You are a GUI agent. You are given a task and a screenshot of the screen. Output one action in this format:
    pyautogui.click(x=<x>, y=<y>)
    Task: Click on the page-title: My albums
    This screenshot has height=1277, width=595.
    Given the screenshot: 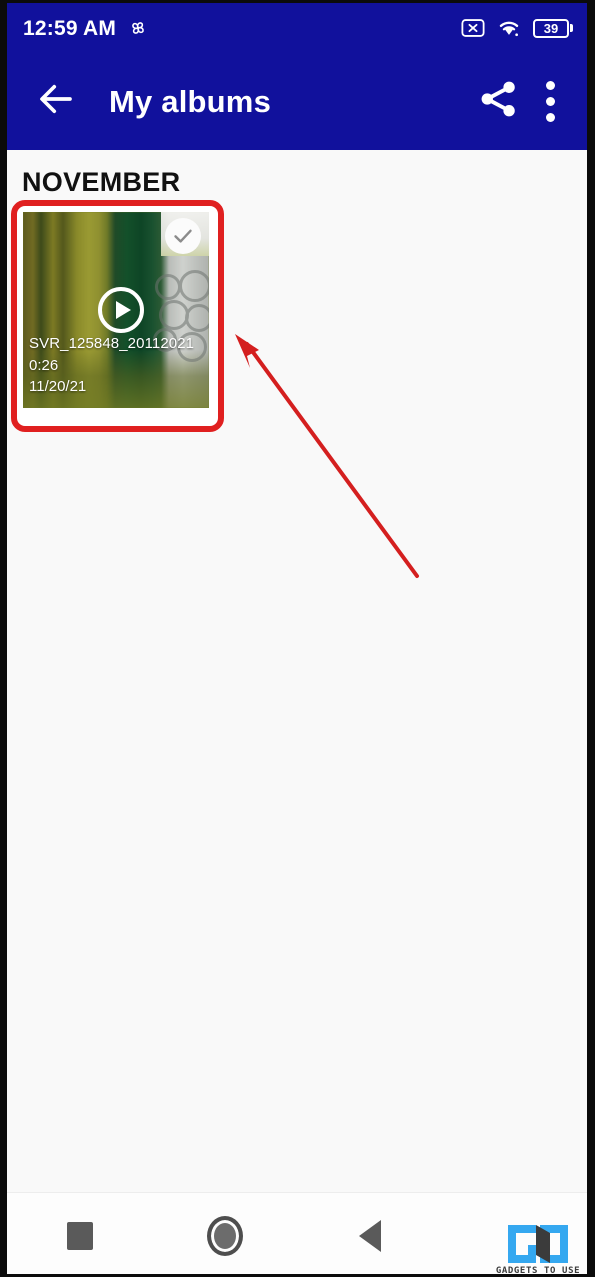 What is the action you would take?
    pyautogui.click(x=190, y=101)
    